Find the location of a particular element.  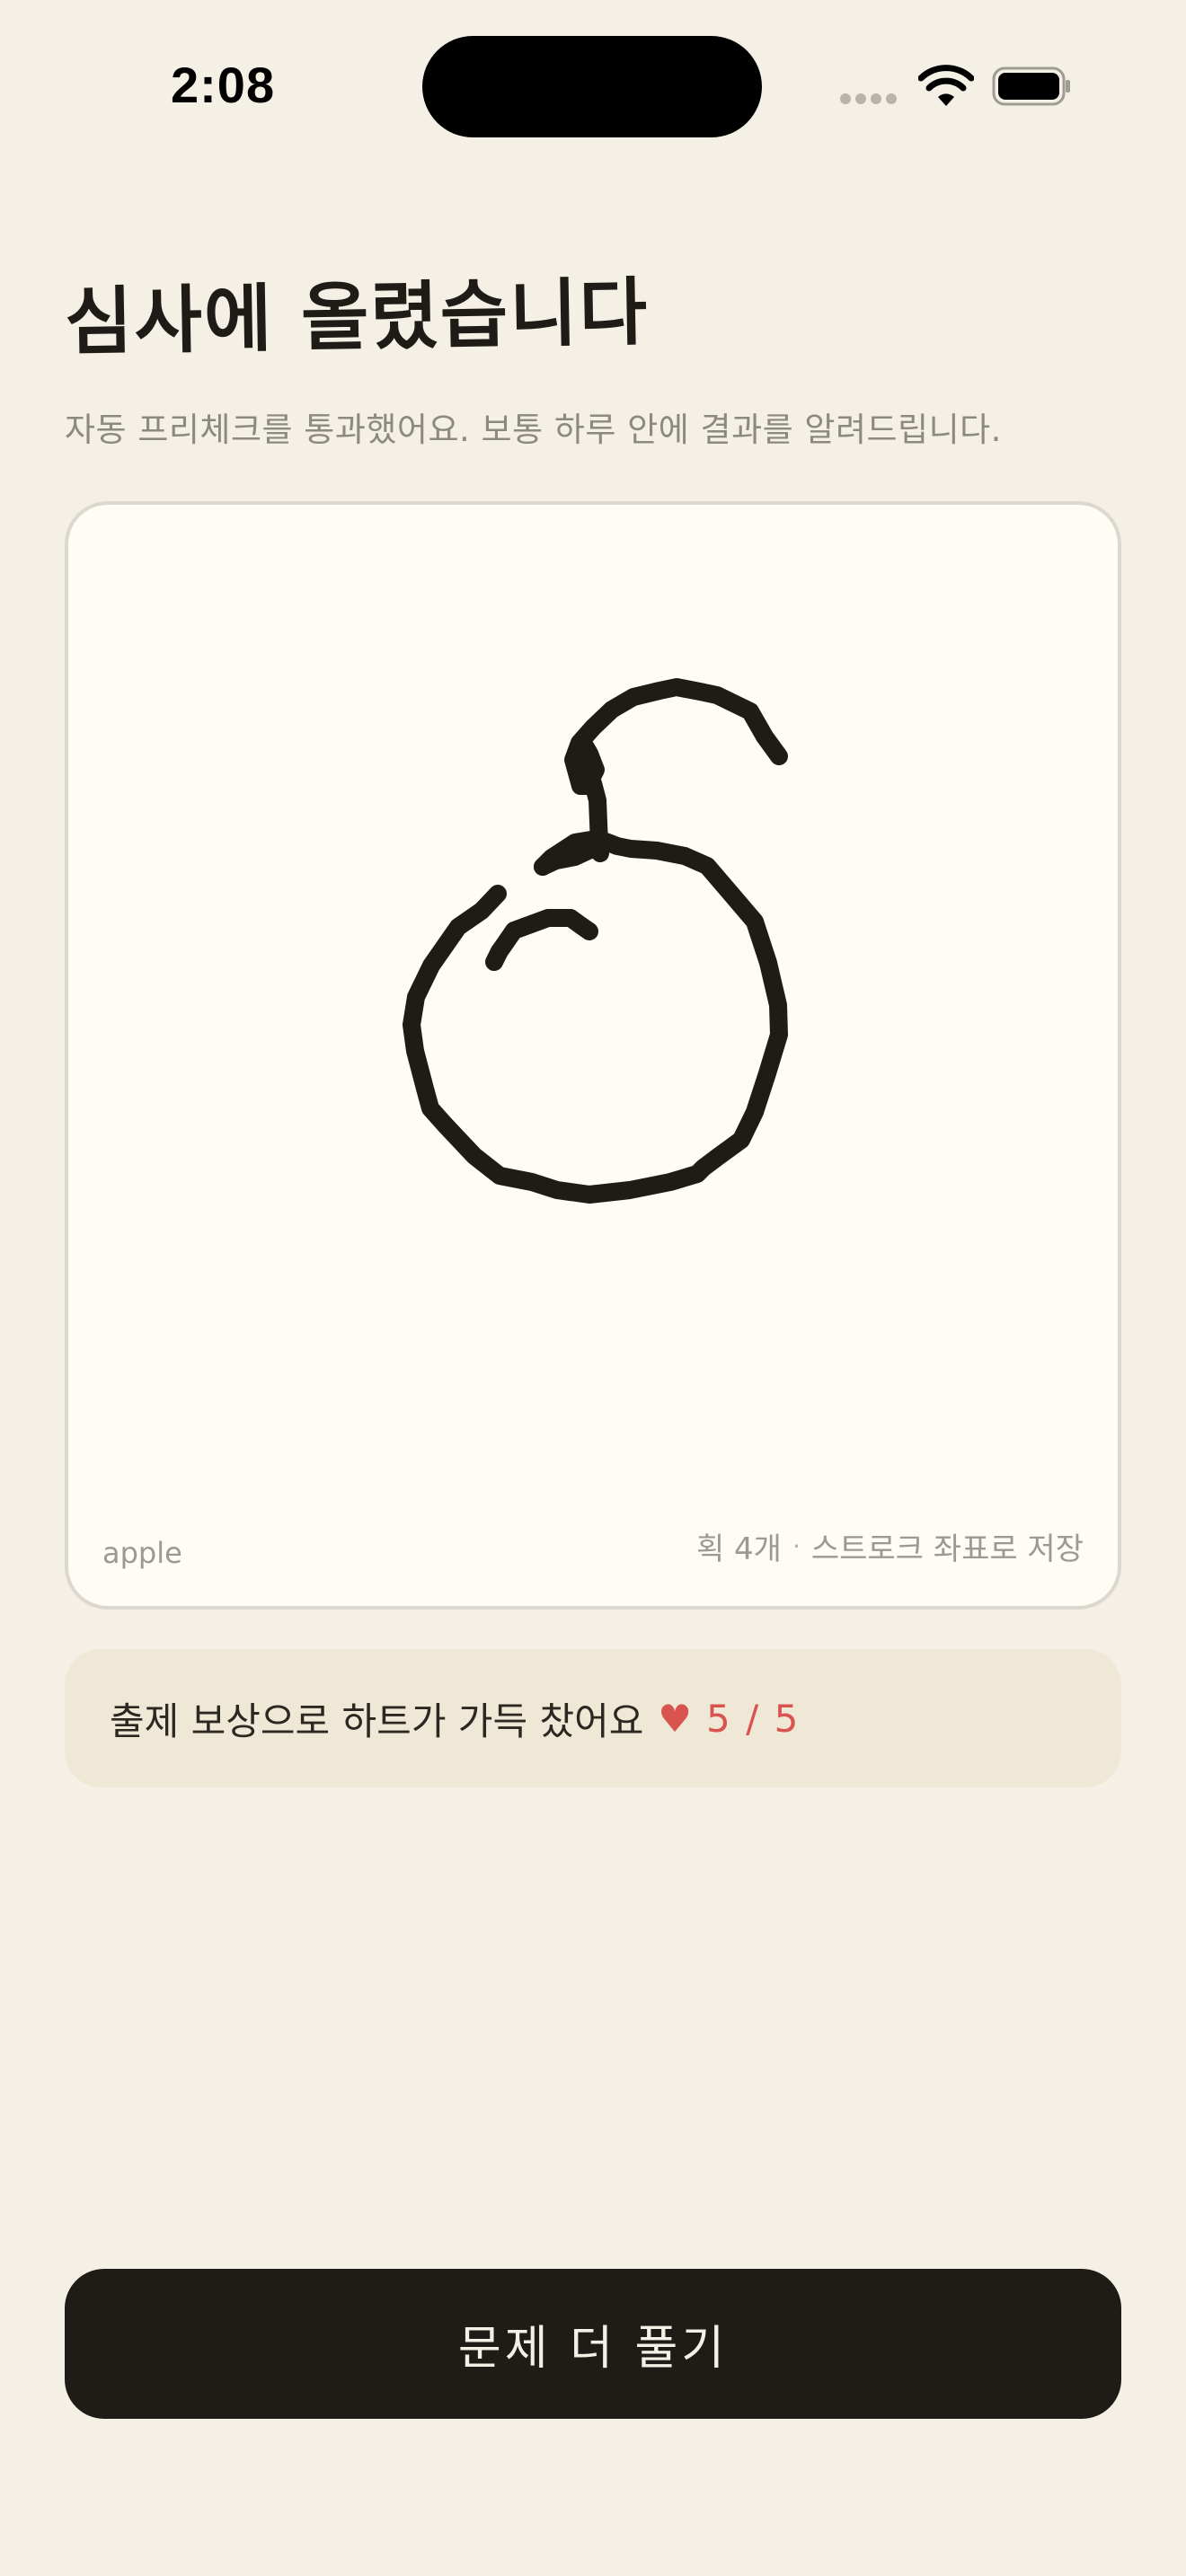

battery-icon is located at coordinates (1031, 86).